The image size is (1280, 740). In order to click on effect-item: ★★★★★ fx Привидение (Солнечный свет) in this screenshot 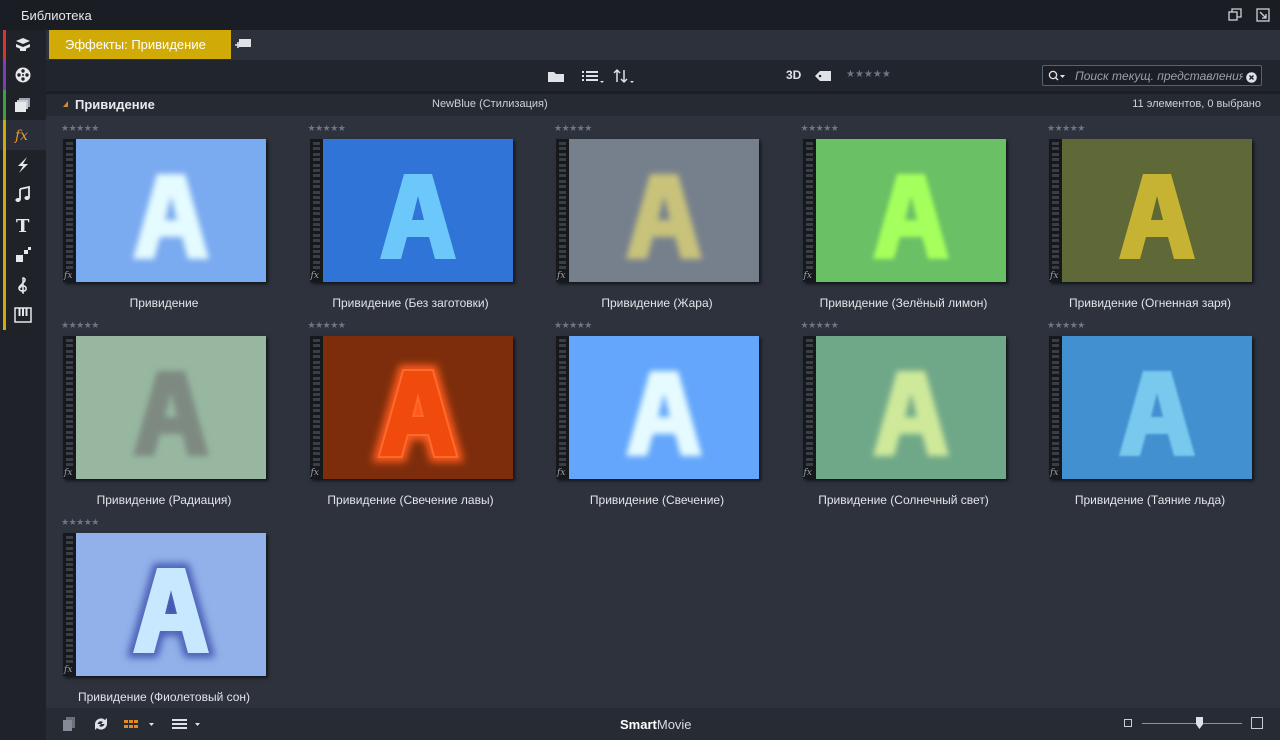, I will do `click(909, 413)`.